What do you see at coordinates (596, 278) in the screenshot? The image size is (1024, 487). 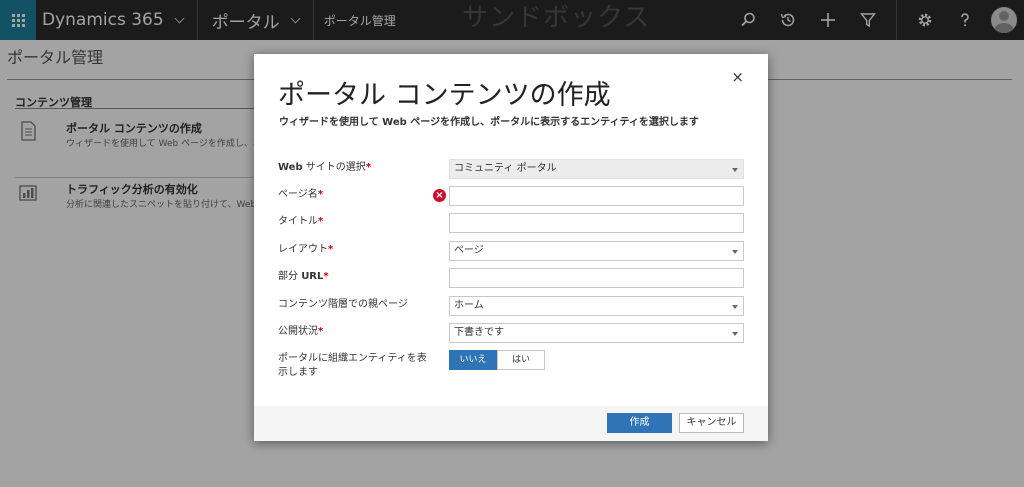 I see `partial-url-input` at bounding box center [596, 278].